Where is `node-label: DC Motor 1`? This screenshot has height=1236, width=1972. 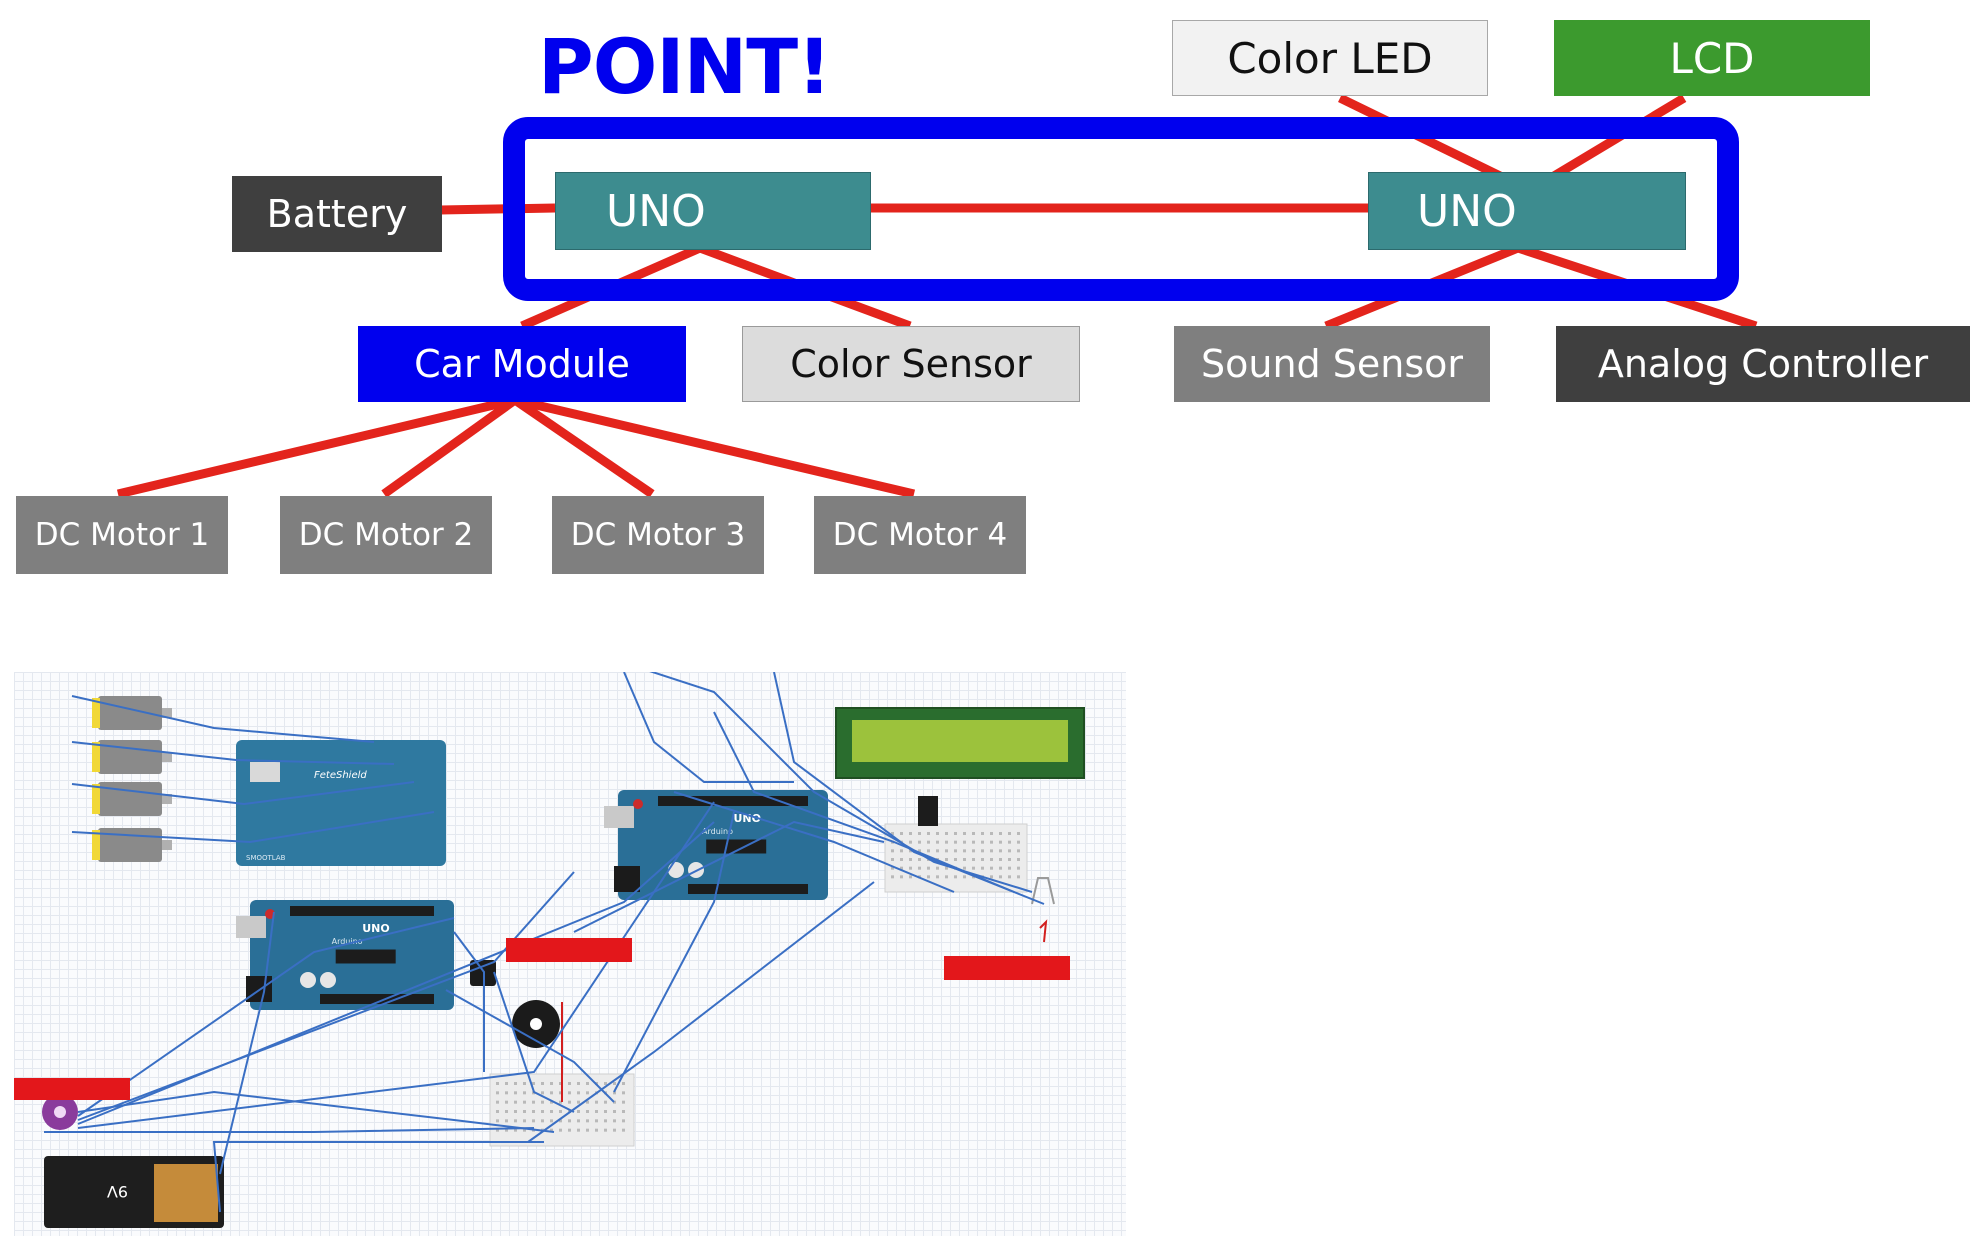 node-label: DC Motor 1 is located at coordinates (122, 535).